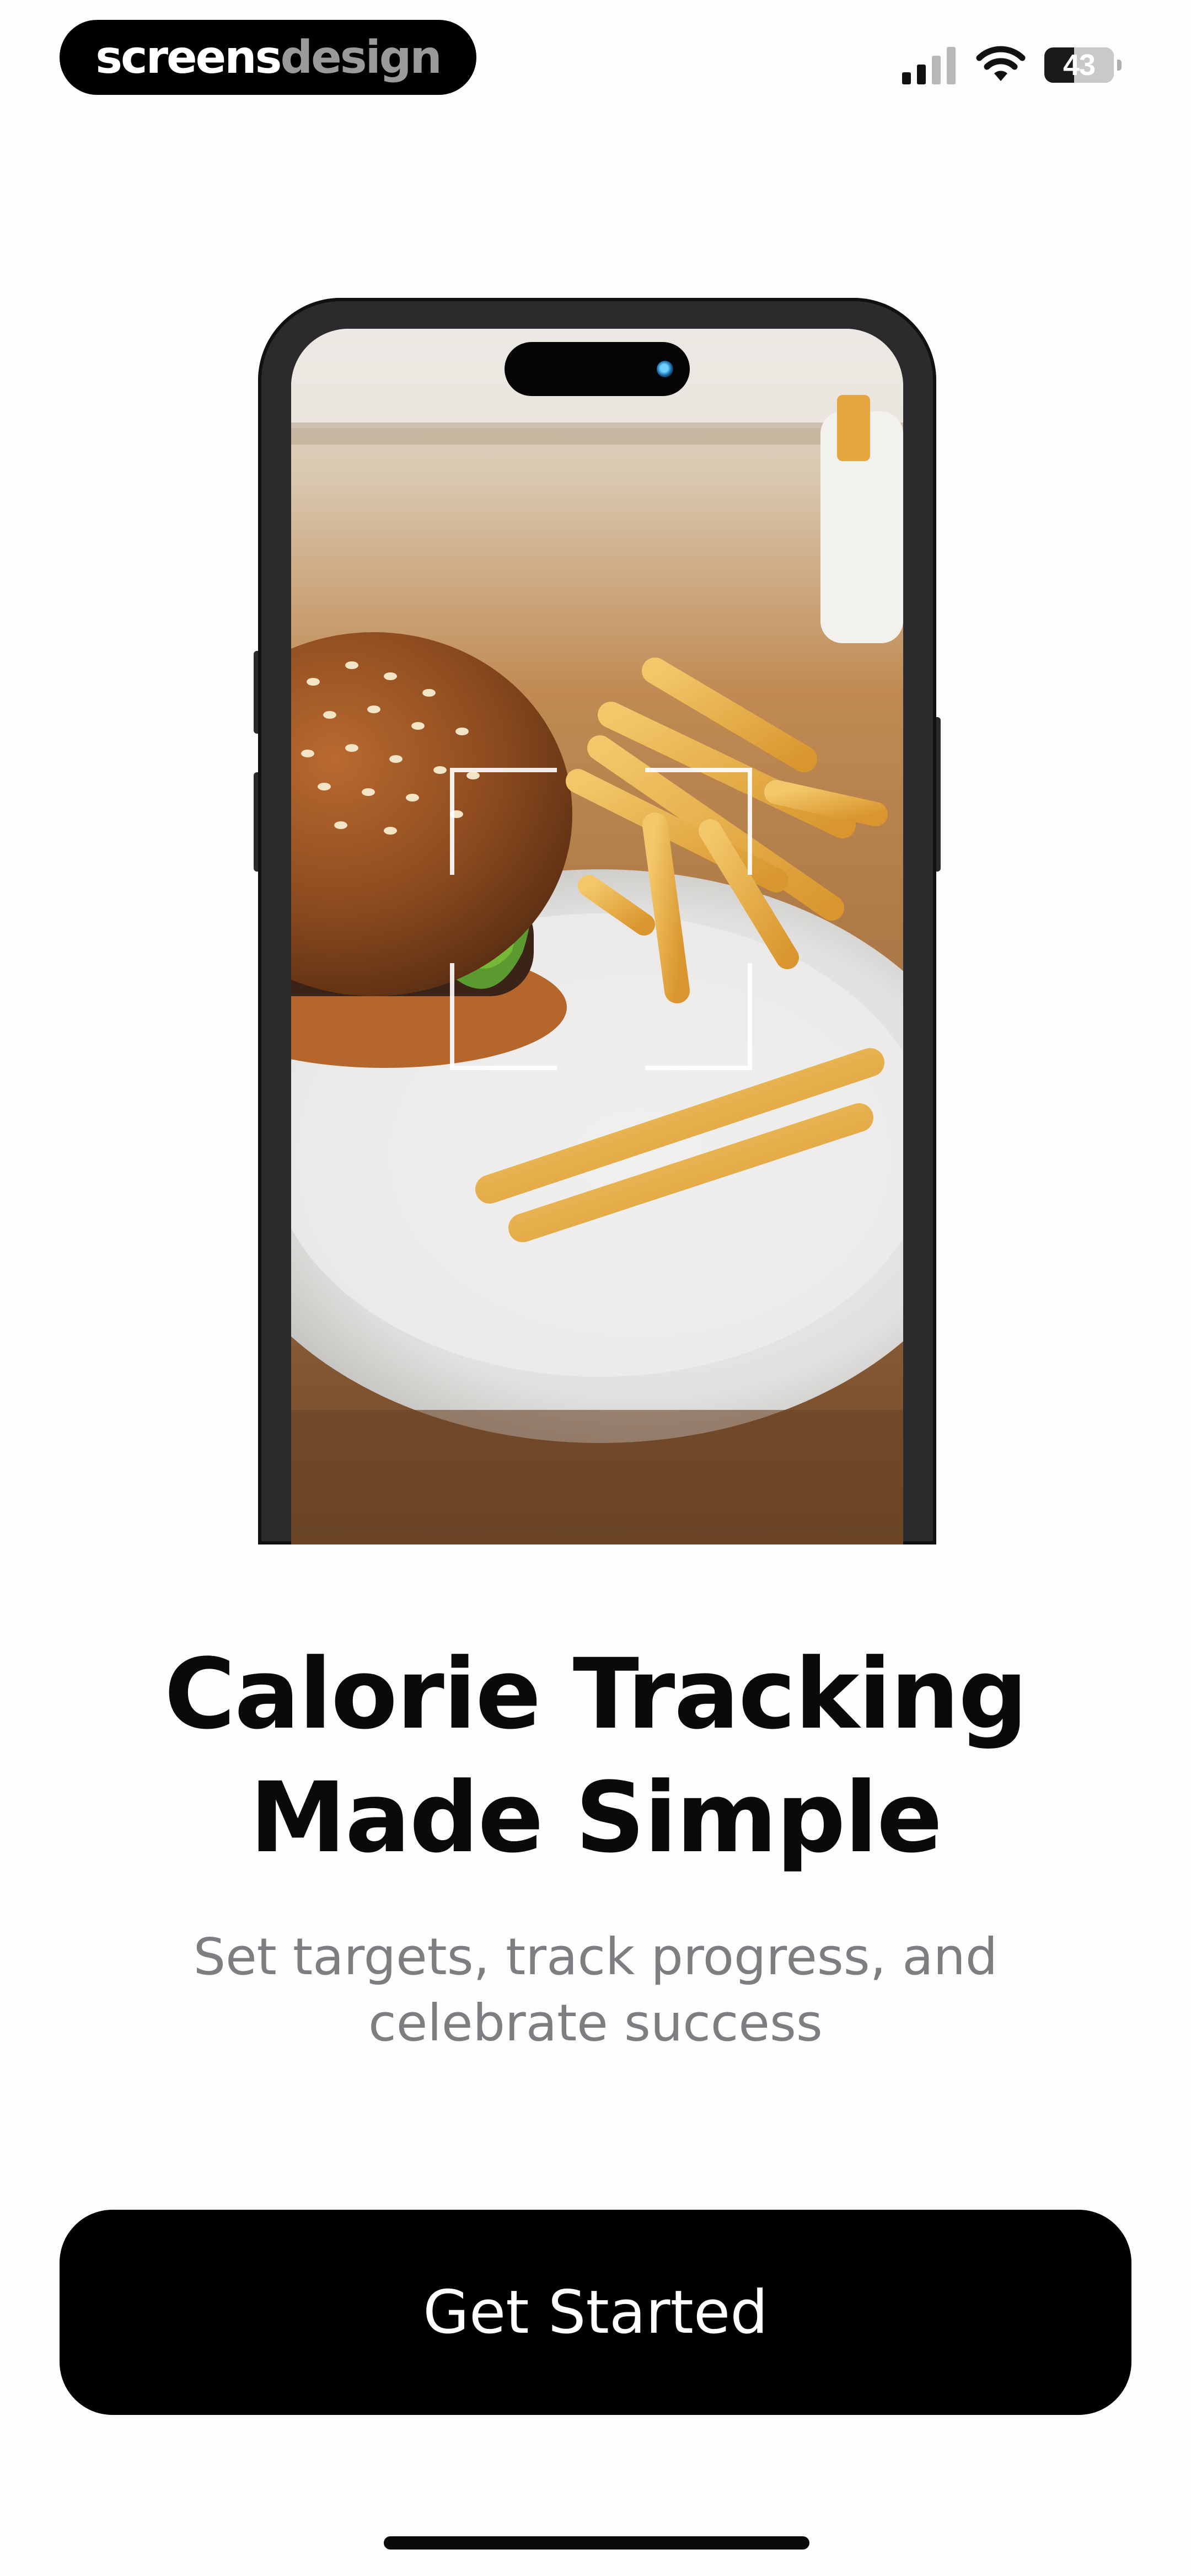 Image resolution: width=1191 pixels, height=2576 pixels. Describe the element at coordinates (595, 1756) in the screenshot. I see `onboarding-title: Calorie Tracking Made Simple` at that location.